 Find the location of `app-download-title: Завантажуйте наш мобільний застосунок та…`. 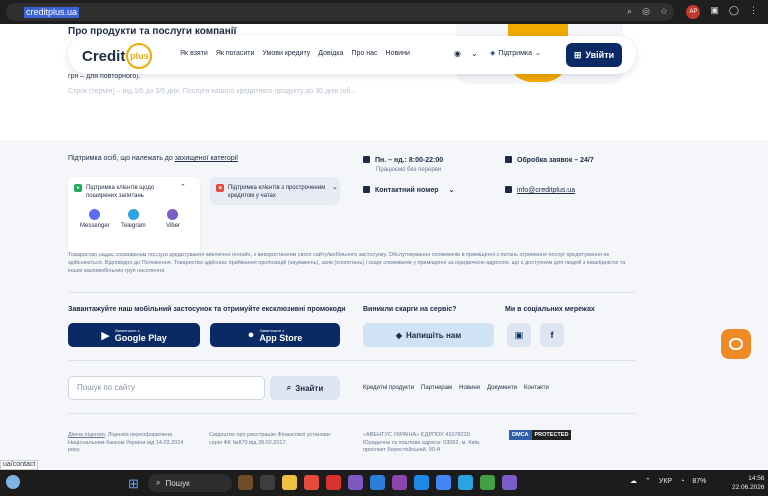

app-download-title: Завантажуйте наш мобільний застосунок та… is located at coordinates (207, 309).